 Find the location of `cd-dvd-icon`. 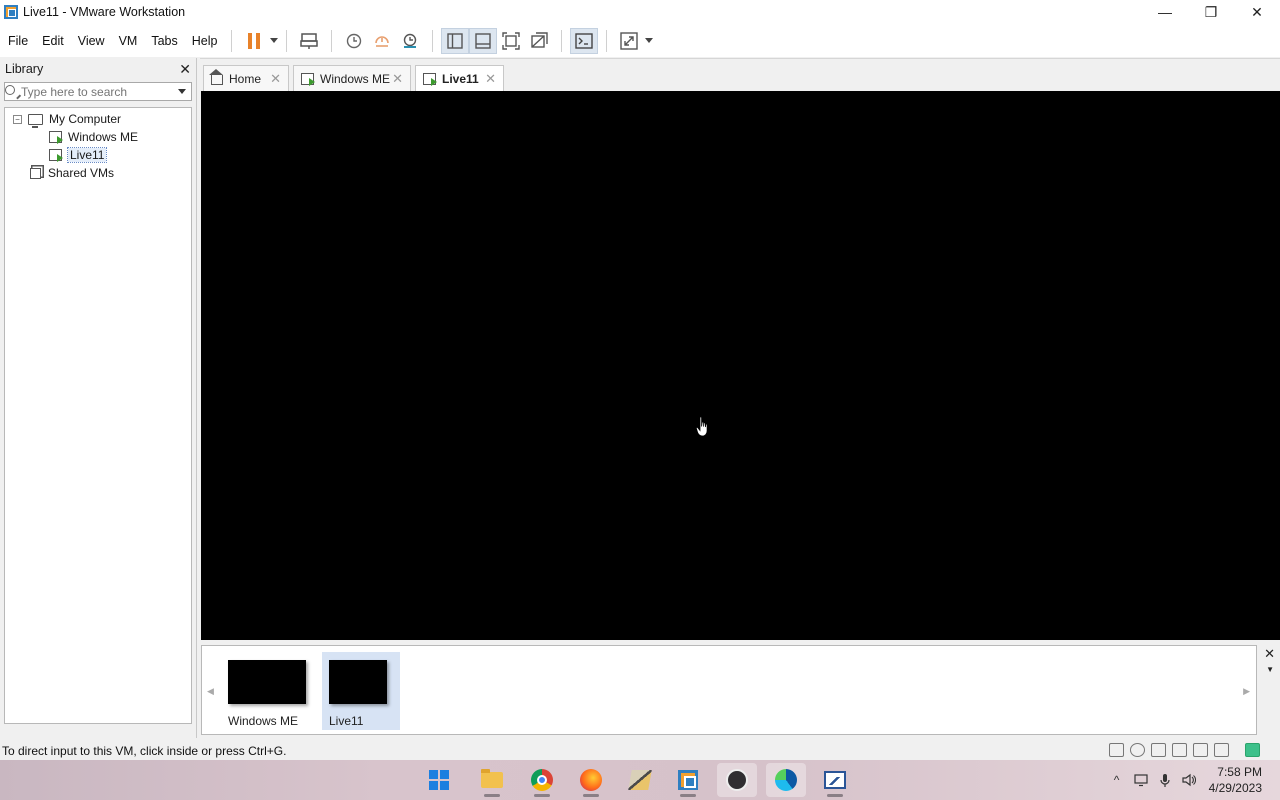

cd-dvd-icon is located at coordinates (1137, 750).